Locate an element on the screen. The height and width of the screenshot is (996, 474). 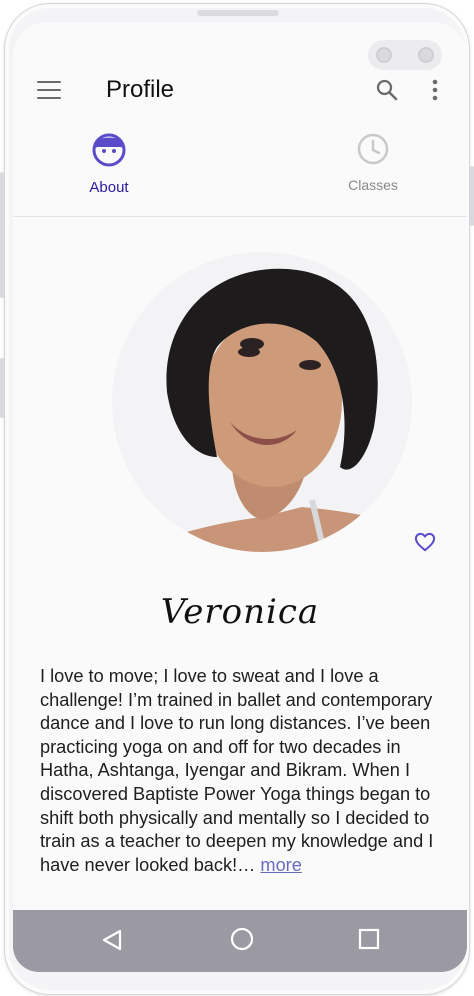
volume-button is located at coordinates (2, 235).